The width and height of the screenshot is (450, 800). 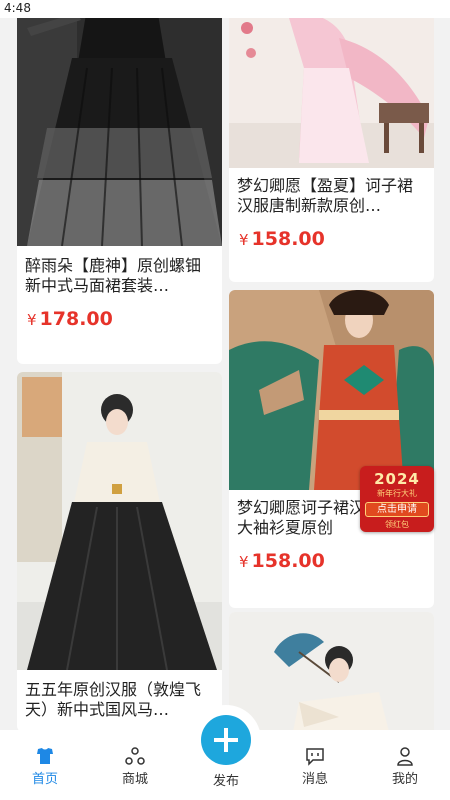 What do you see at coordinates (135, 766) in the screenshot?
I see `tab-mall: 商城` at bounding box center [135, 766].